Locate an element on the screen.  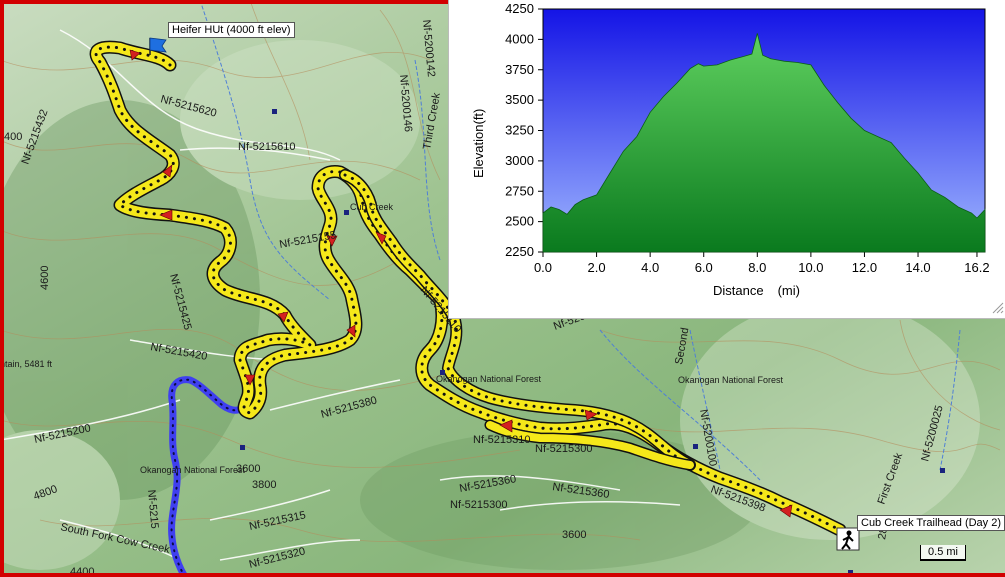
waypoint-label-end: Cub Creek Trailhead (Day 2) is located at coordinates (931, 523).